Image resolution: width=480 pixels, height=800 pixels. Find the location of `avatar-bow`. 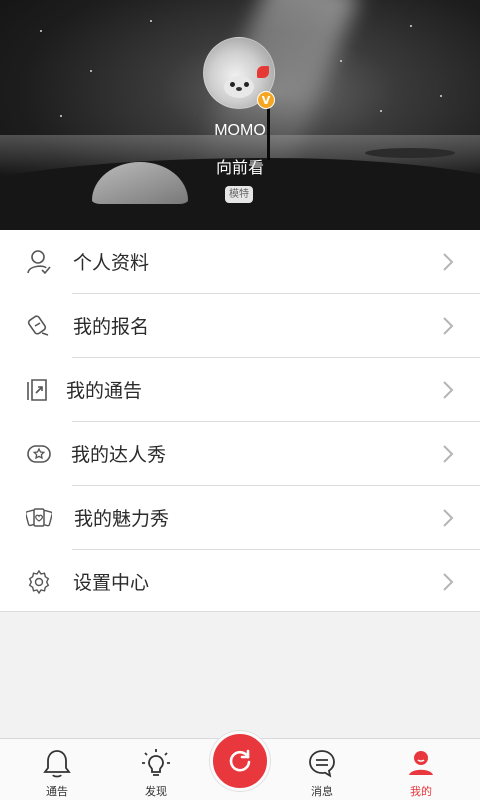

avatar-bow is located at coordinates (263, 72).